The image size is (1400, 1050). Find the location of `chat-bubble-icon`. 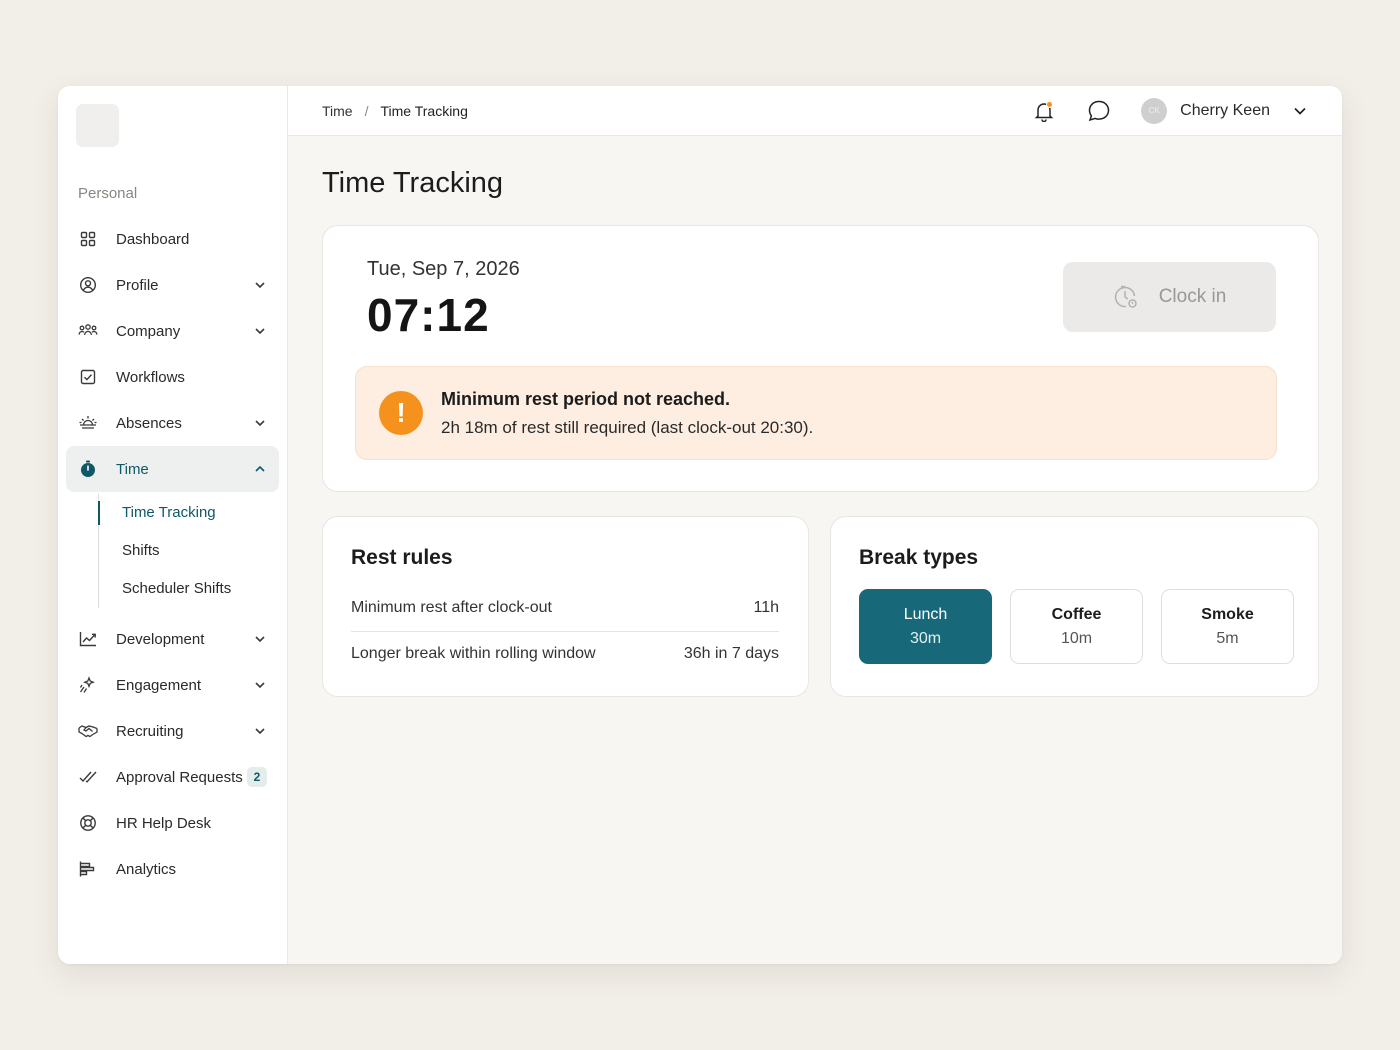

chat-bubble-icon is located at coordinates (1099, 111).